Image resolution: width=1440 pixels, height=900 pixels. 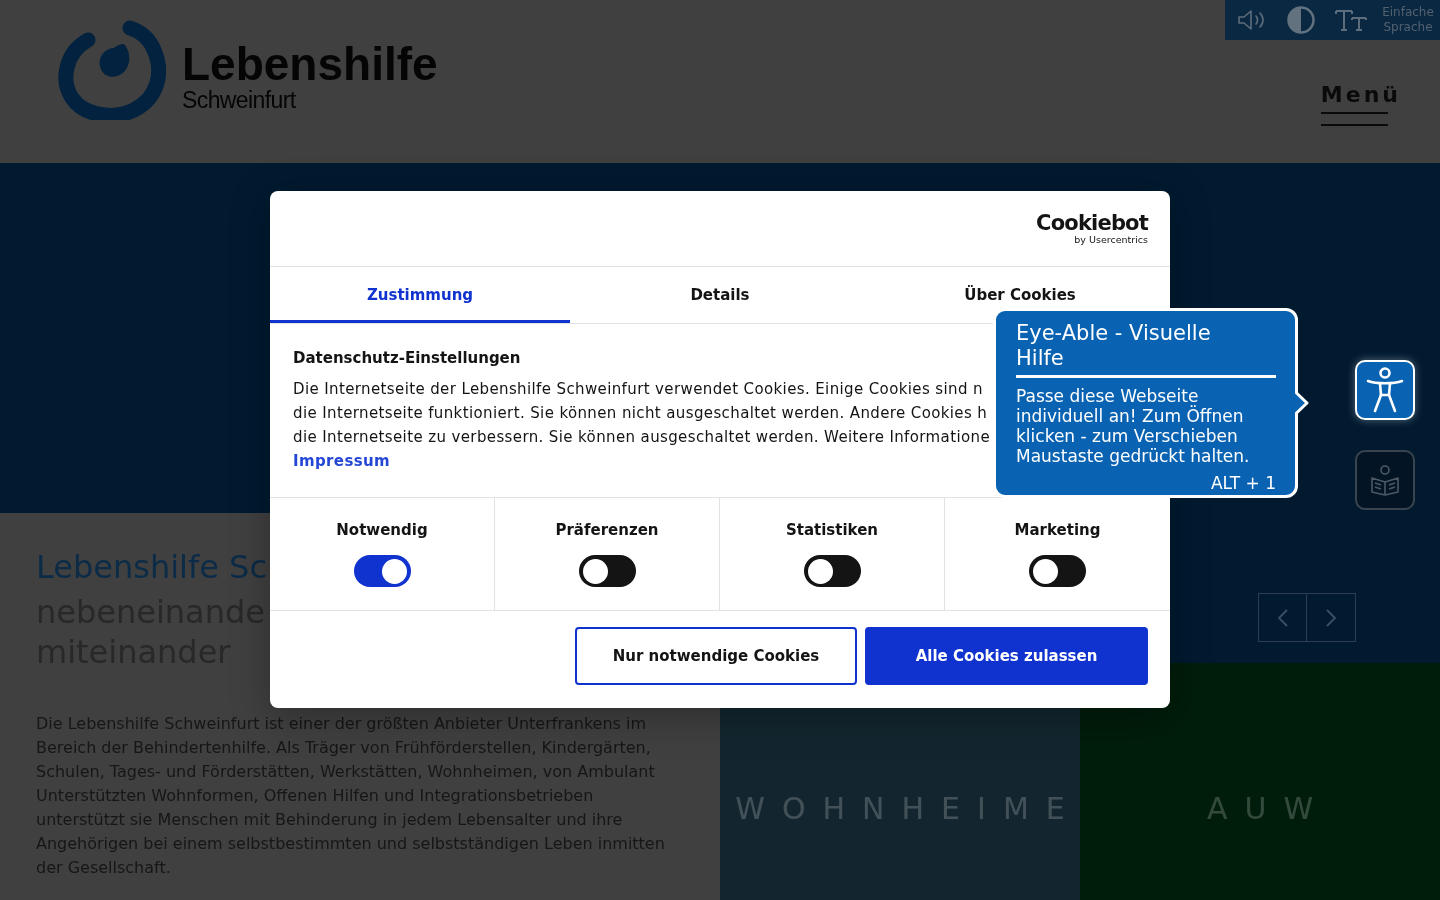 I want to click on speaker-icon, so click(x=1252, y=20).